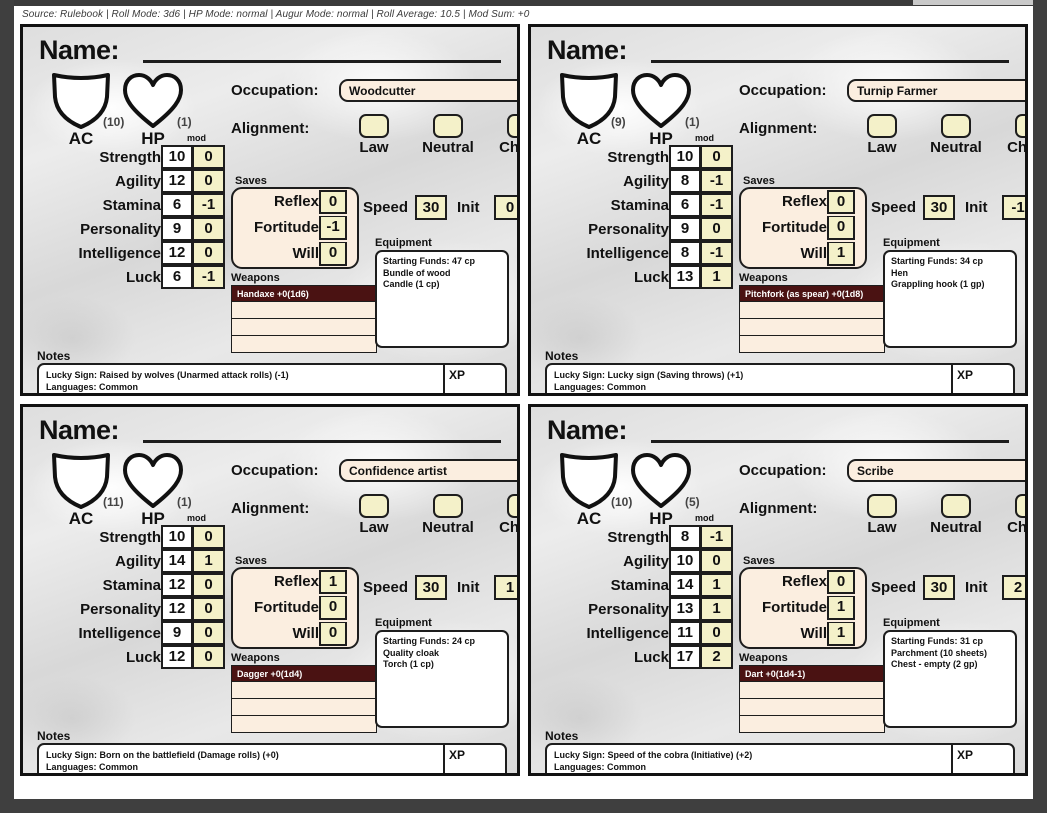 This screenshot has height=813, width=1047. Describe the element at coordinates (717, 657) in the screenshot. I see `attribute-mod: 2` at that location.